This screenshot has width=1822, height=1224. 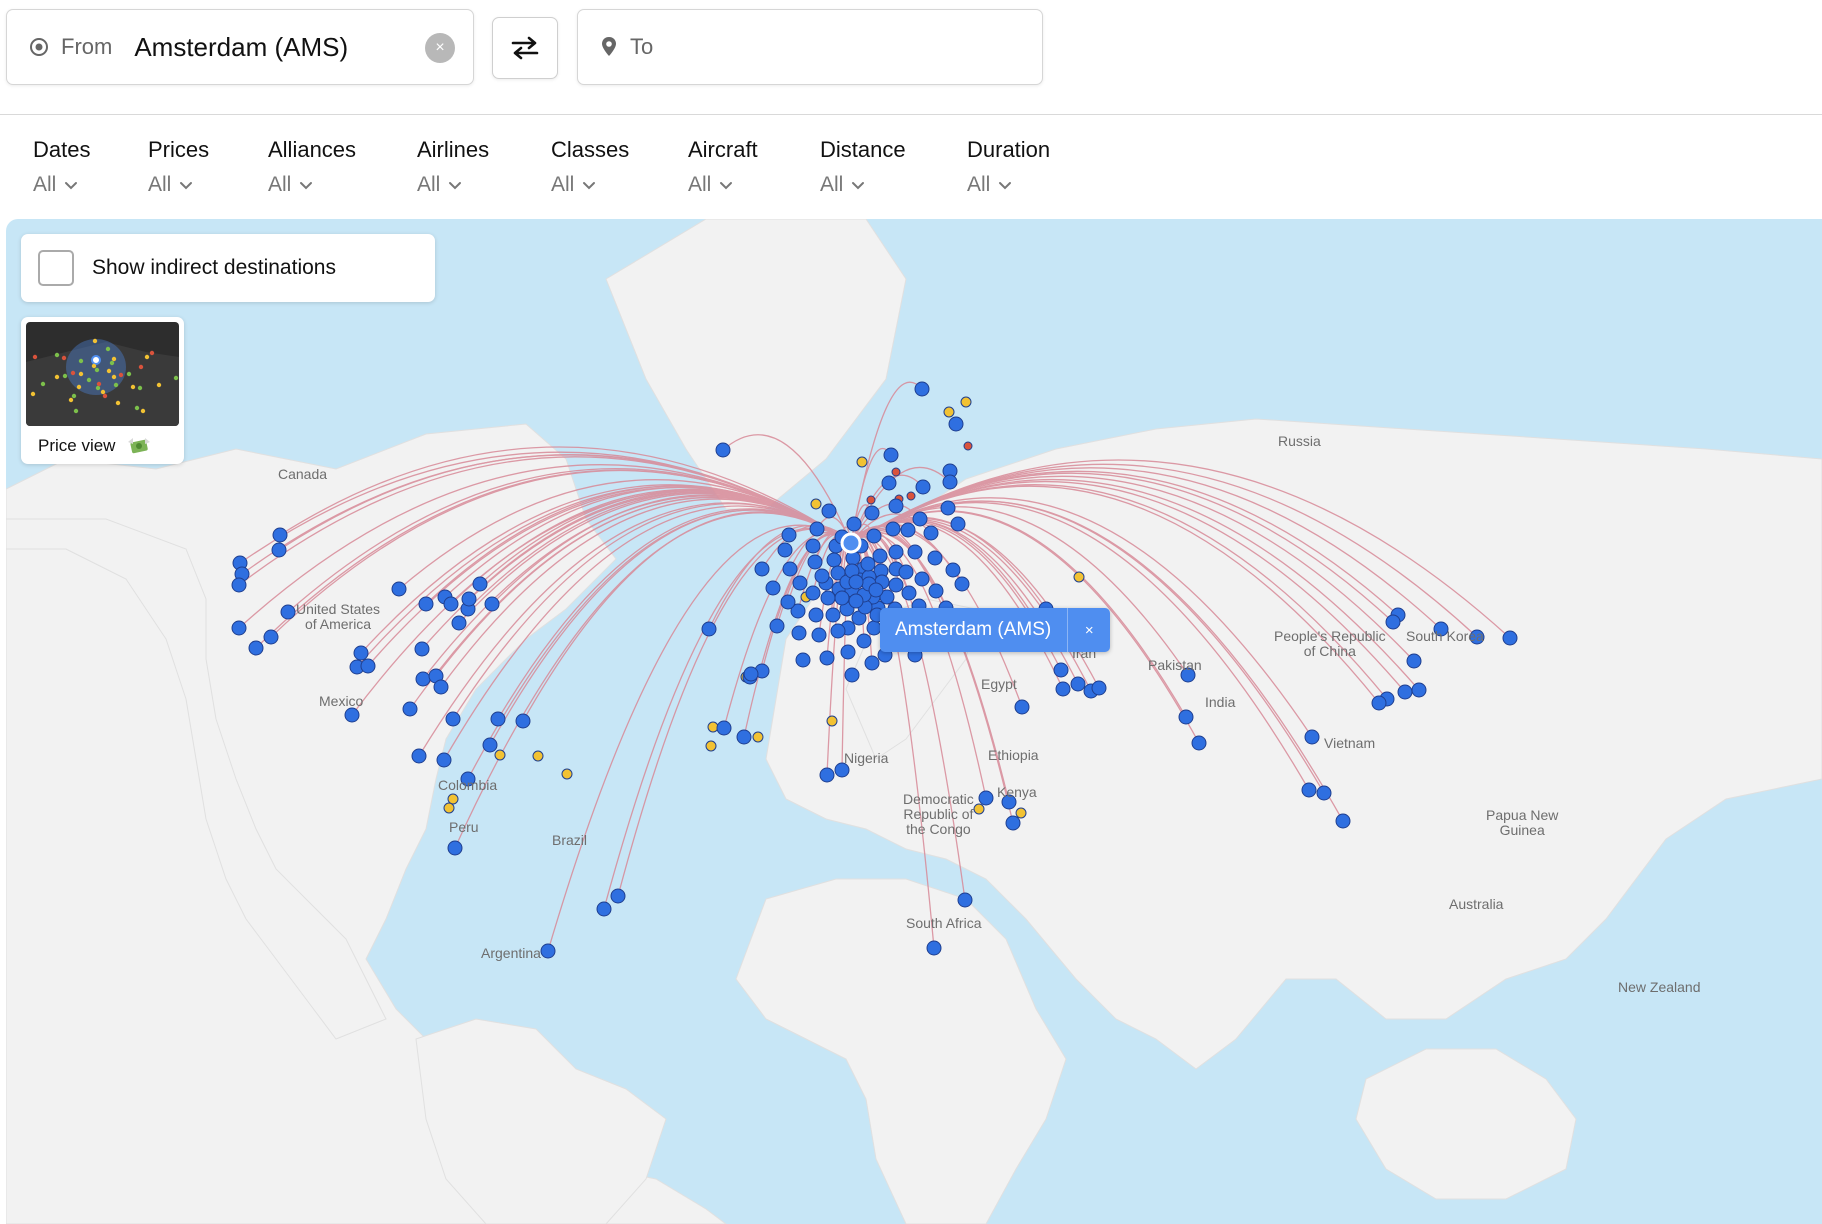 What do you see at coordinates (723, 167) in the screenshot?
I see `filter-aircraft: Aircraft All` at bounding box center [723, 167].